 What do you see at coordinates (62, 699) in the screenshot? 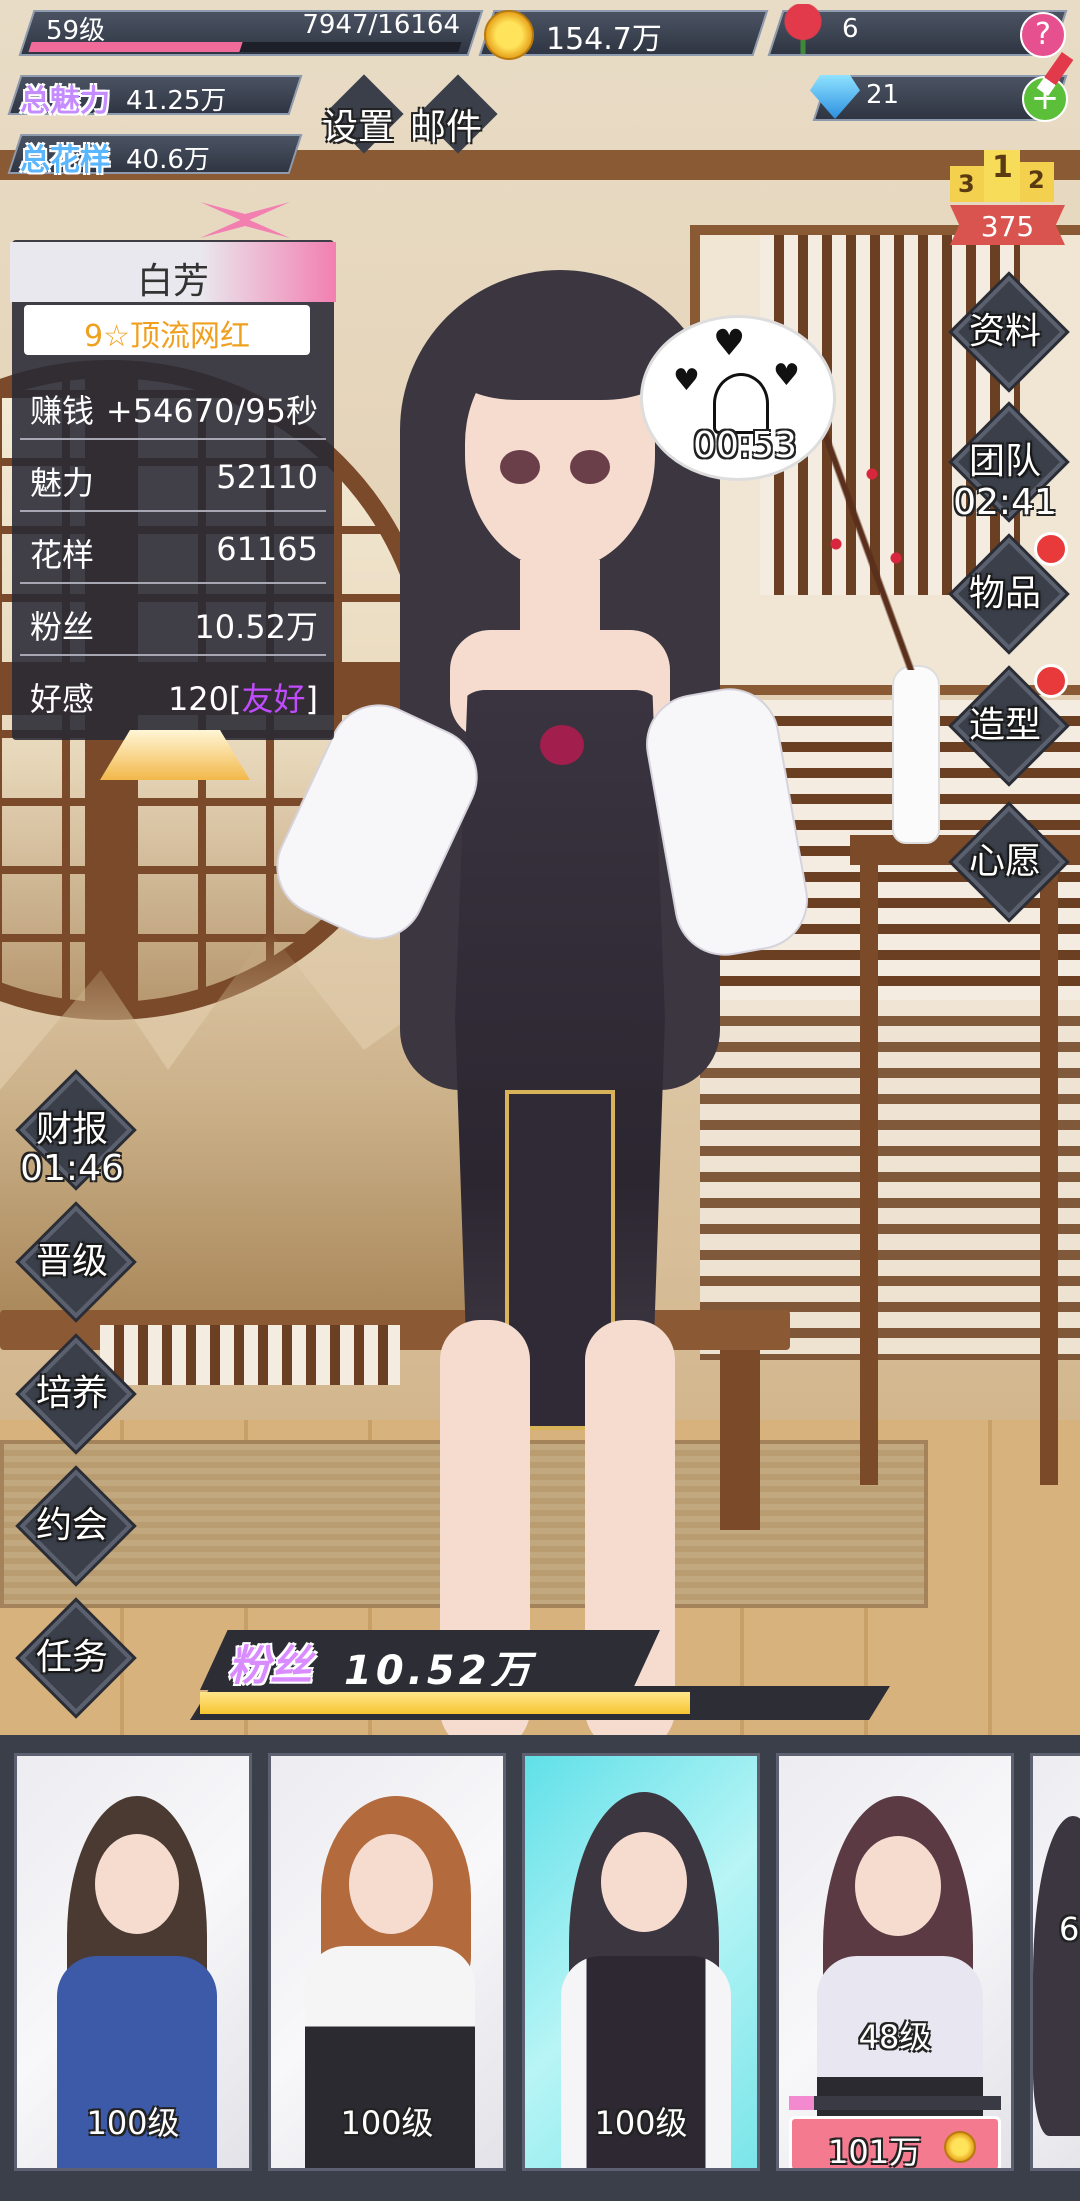
I see `stat-label: 好感` at bounding box center [62, 699].